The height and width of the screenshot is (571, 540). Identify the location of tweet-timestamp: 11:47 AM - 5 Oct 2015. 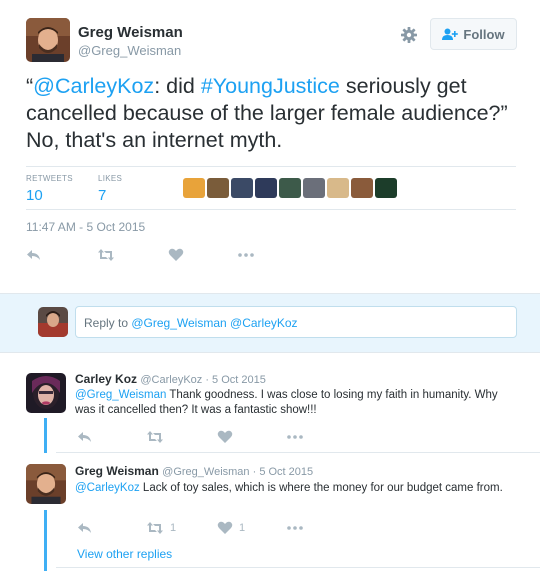
(85, 227).